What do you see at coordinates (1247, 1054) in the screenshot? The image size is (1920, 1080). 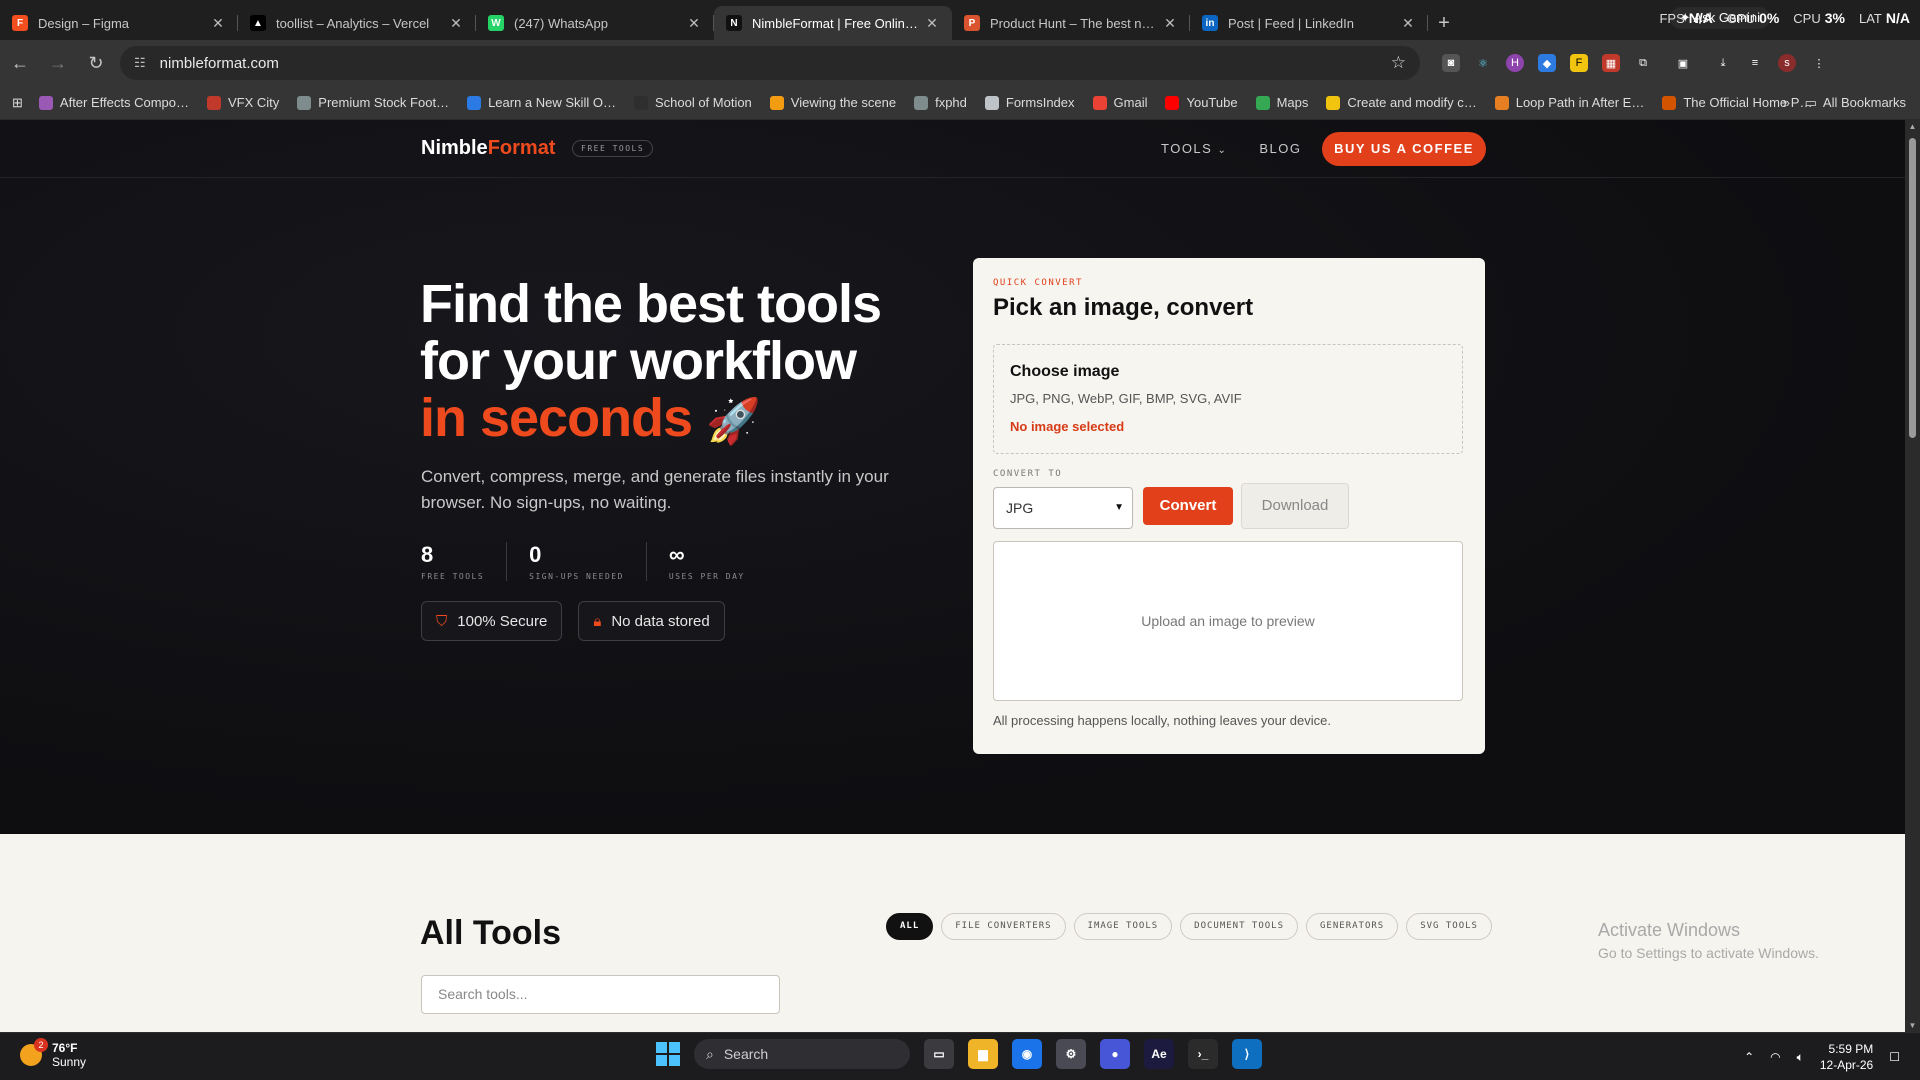 I see `vscode-icon: ⟩` at bounding box center [1247, 1054].